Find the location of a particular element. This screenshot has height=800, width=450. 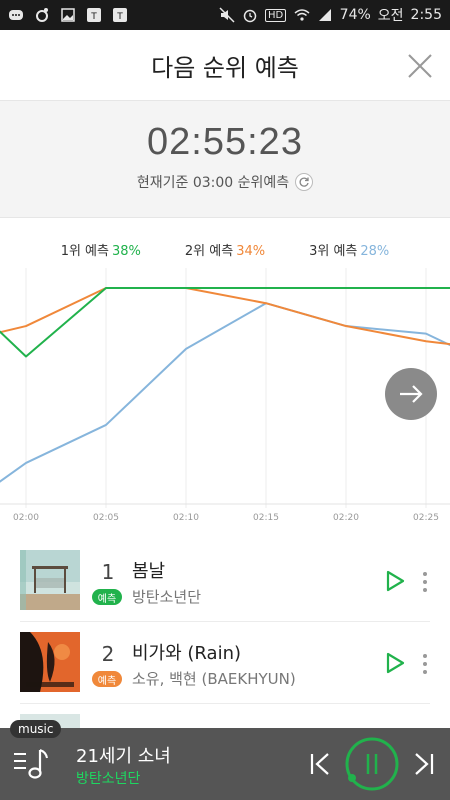

now-playing-artist: 방탄소년단 is located at coordinates (108, 779).